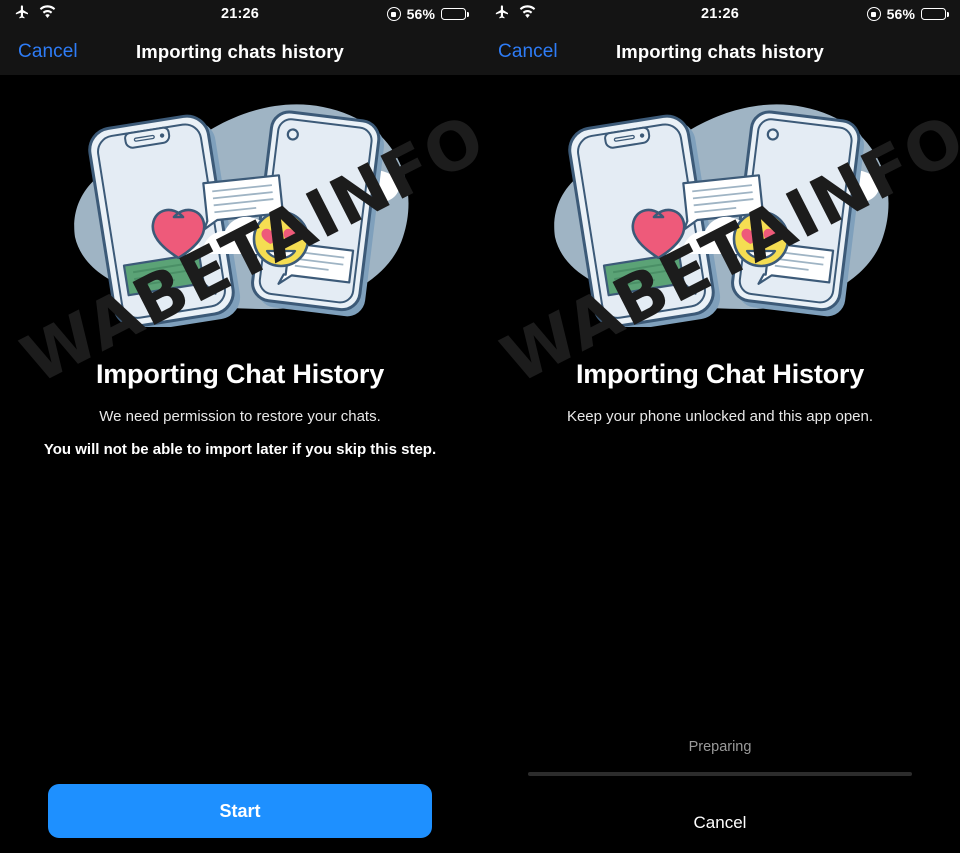  Describe the element at coordinates (240, 14) in the screenshot. I see `status-bar-left: 21:26 56%` at that location.